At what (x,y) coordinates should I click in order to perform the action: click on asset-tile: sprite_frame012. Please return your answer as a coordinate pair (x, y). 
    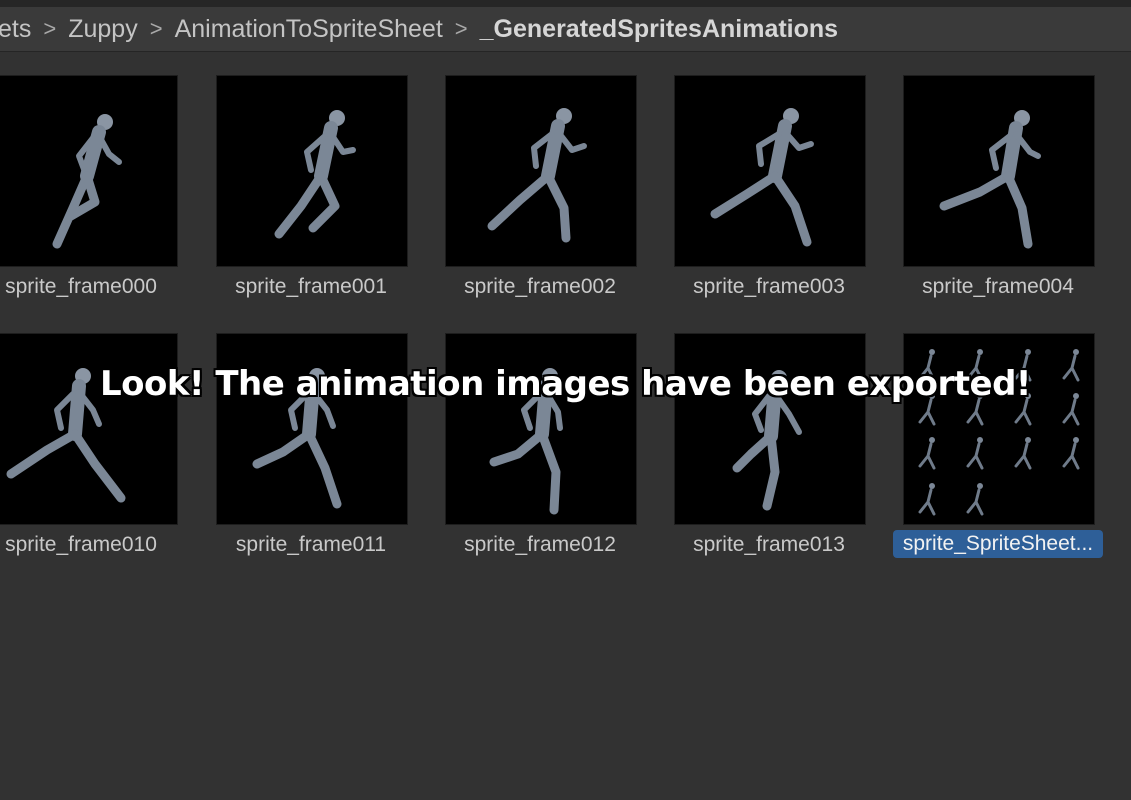
    Looking at the image, I should click on (541, 444).